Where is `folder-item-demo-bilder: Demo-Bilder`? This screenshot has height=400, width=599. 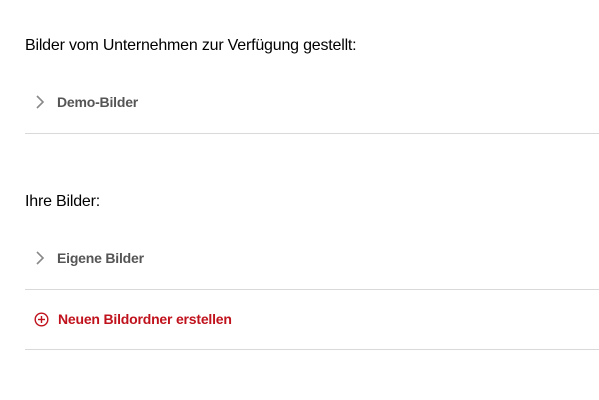 folder-item-demo-bilder: Demo-Bilder is located at coordinates (312, 102).